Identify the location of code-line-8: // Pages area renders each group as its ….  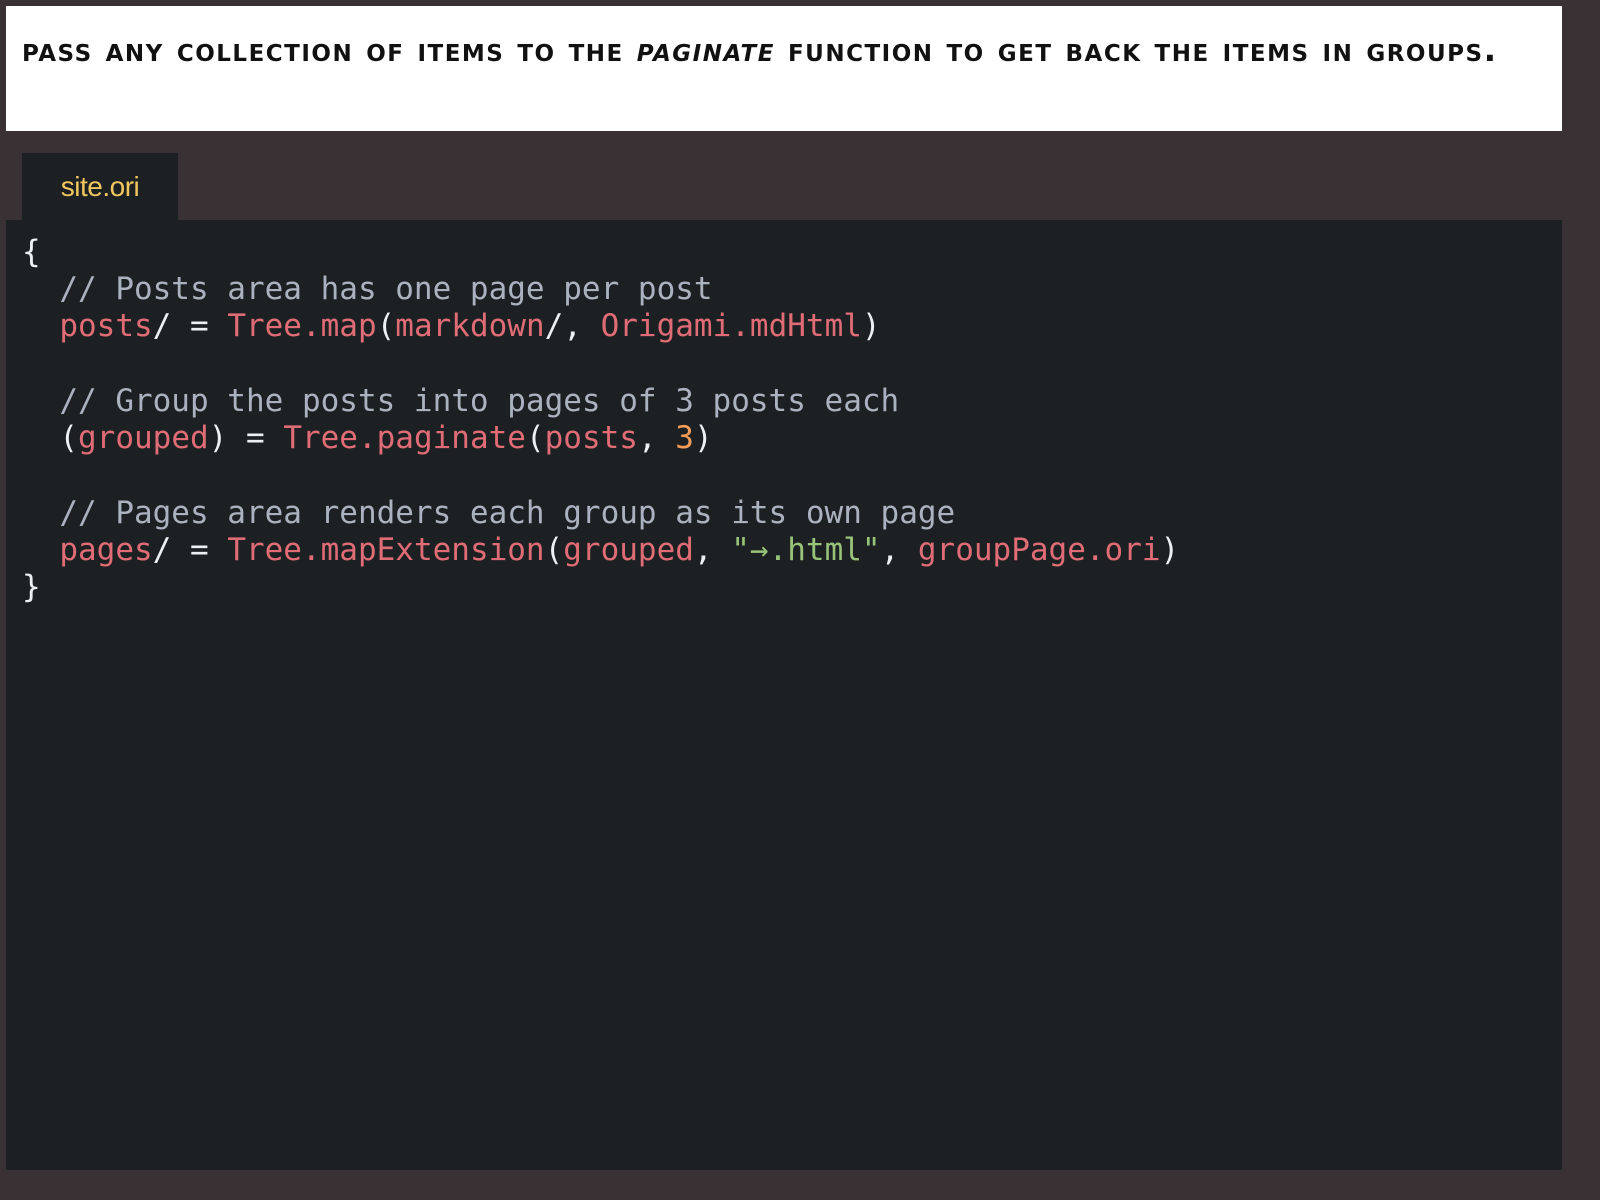
(792, 513).